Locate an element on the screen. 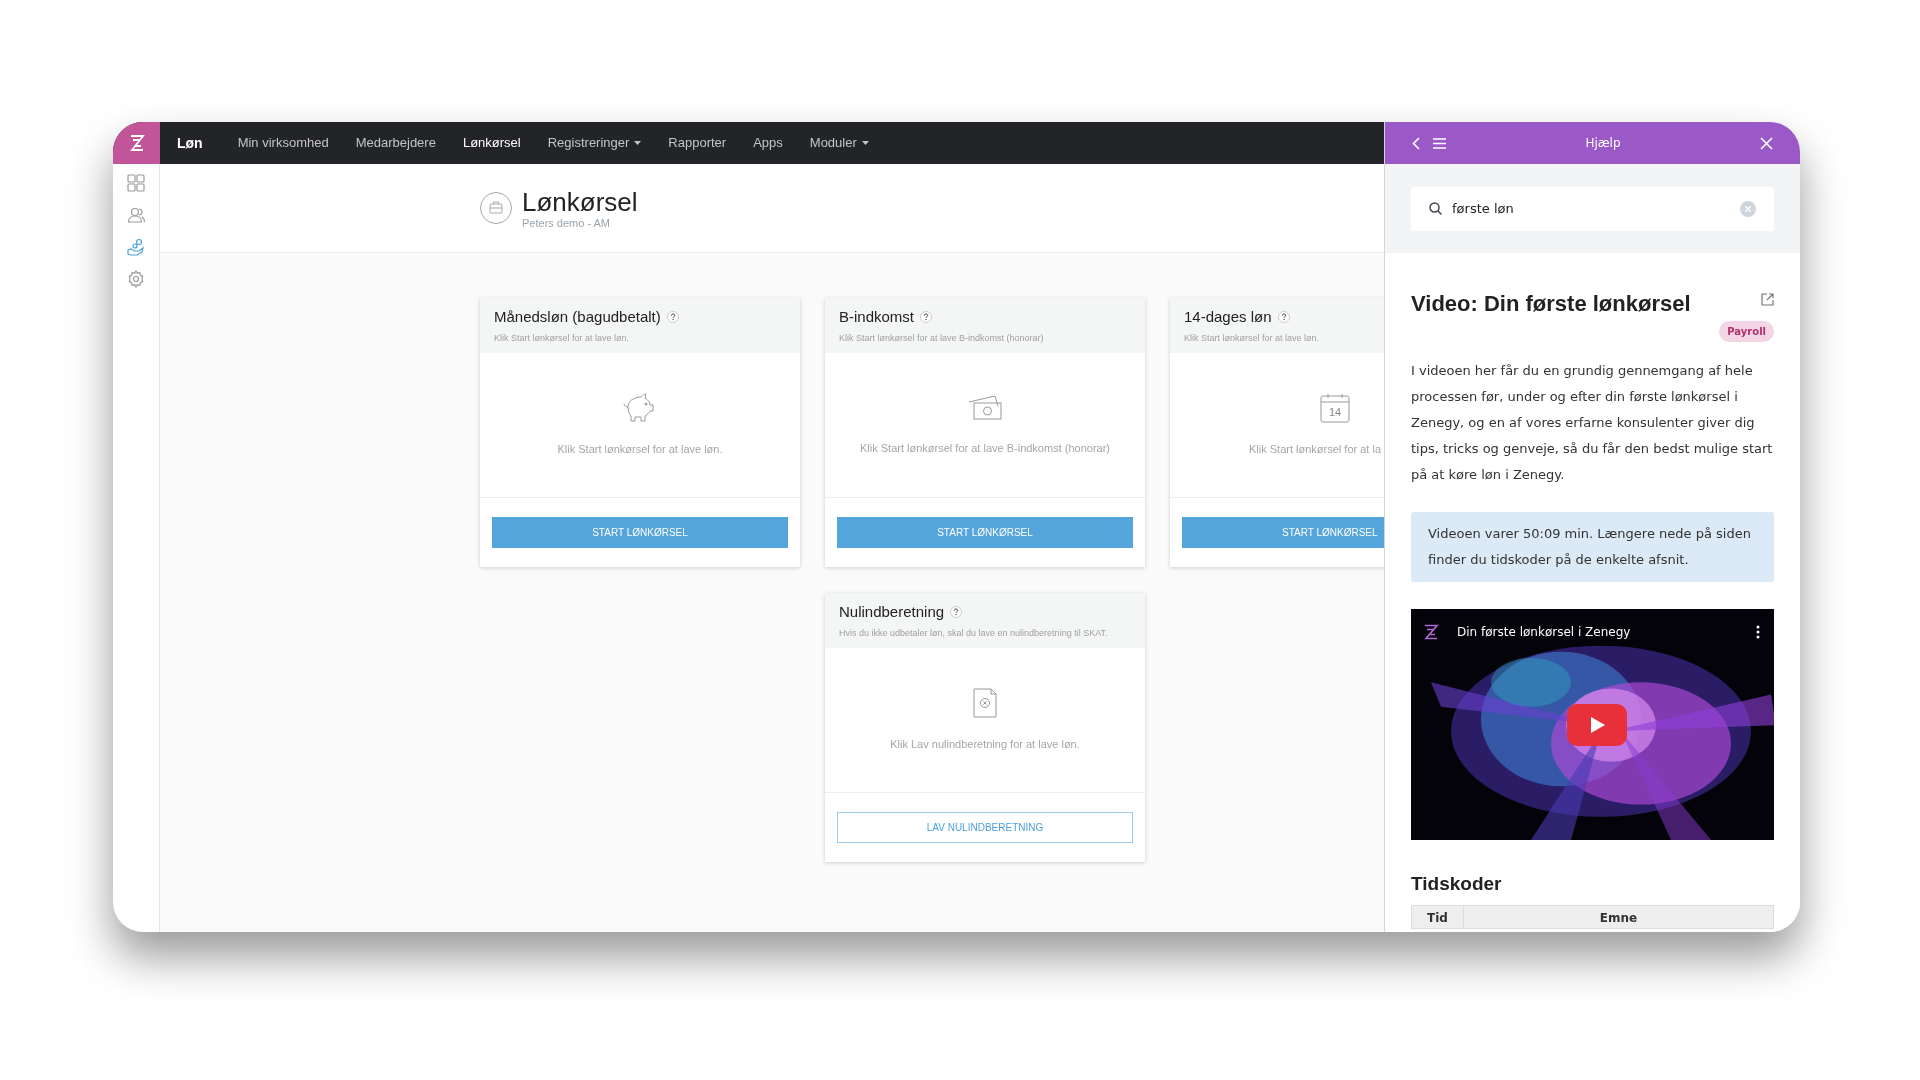 Image resolution: width=1920 pixels, height=1080 pixels. piggy-bank-icon is located at coordinates (640, 407).